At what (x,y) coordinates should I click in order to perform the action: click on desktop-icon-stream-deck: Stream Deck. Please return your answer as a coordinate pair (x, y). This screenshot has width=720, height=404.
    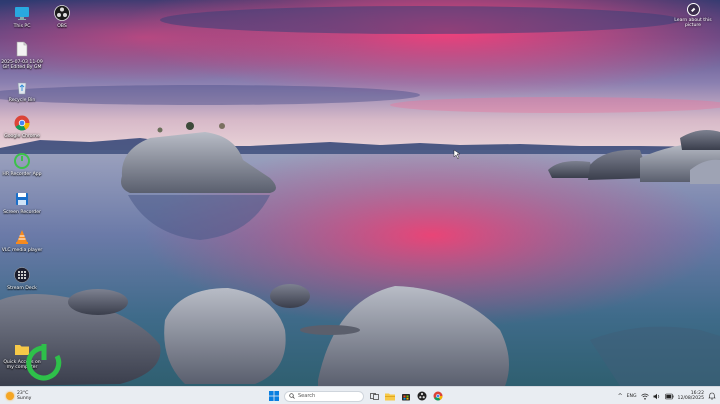
    Looking at the image, I should click on (22, 278).